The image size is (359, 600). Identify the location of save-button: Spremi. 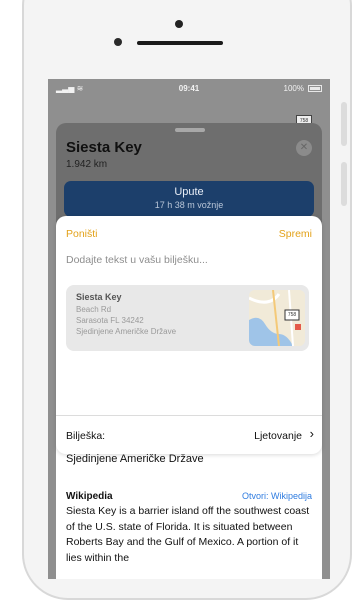
(295, 234).